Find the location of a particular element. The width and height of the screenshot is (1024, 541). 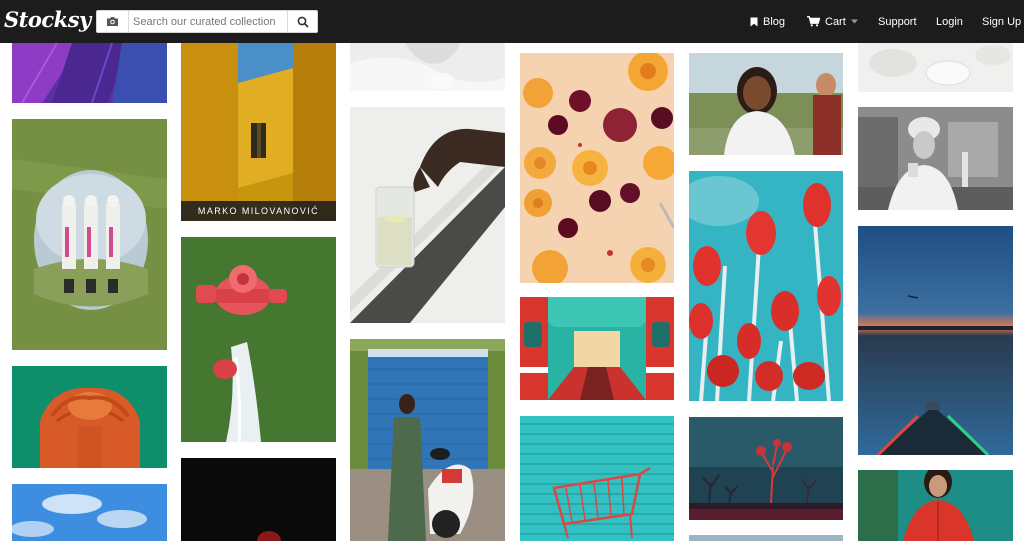

photo-boat-sunset-lake is located at coordinates (935, 340).